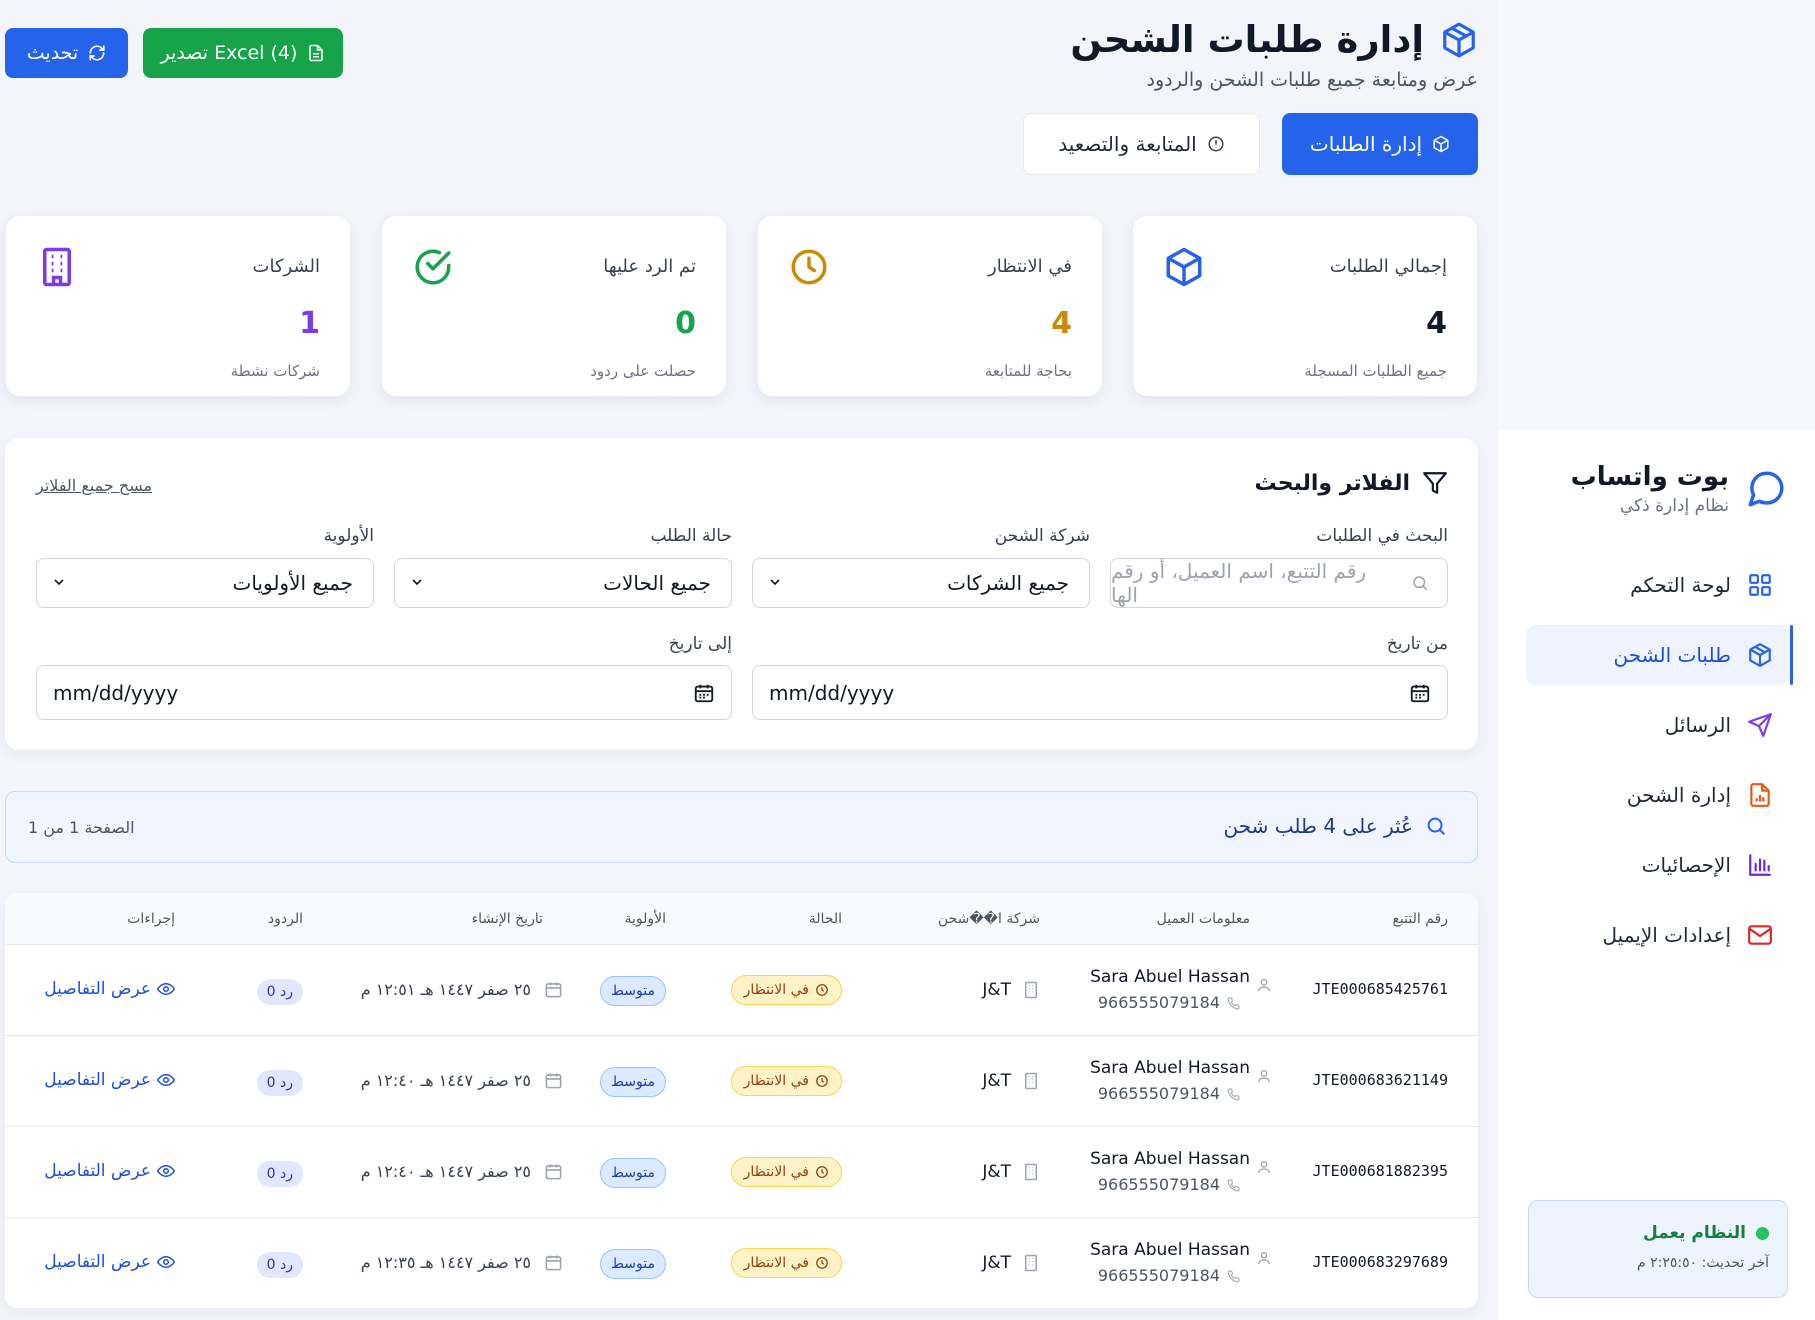 The height and width of the screenshot is (1320, 1815). What do you see at coordinates (1657, 935) in the screenshot?
I see `sidebar-item-email-settings: إعدادات الإيميل` at bounding box center [1657, 935].